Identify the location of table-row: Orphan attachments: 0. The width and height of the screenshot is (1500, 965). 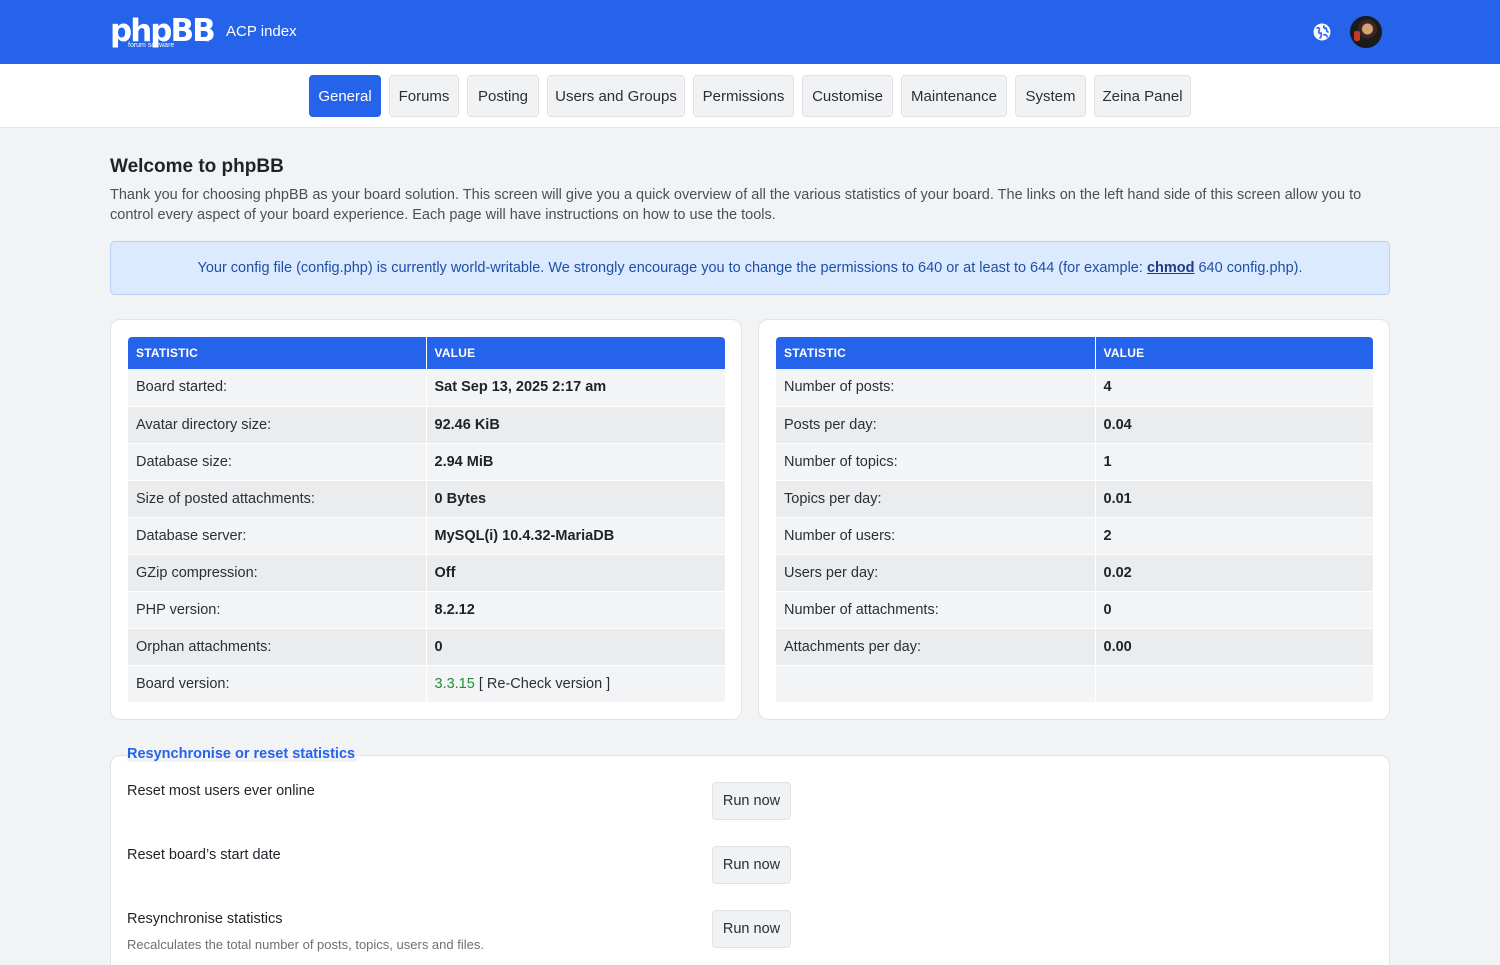
(426, 647).